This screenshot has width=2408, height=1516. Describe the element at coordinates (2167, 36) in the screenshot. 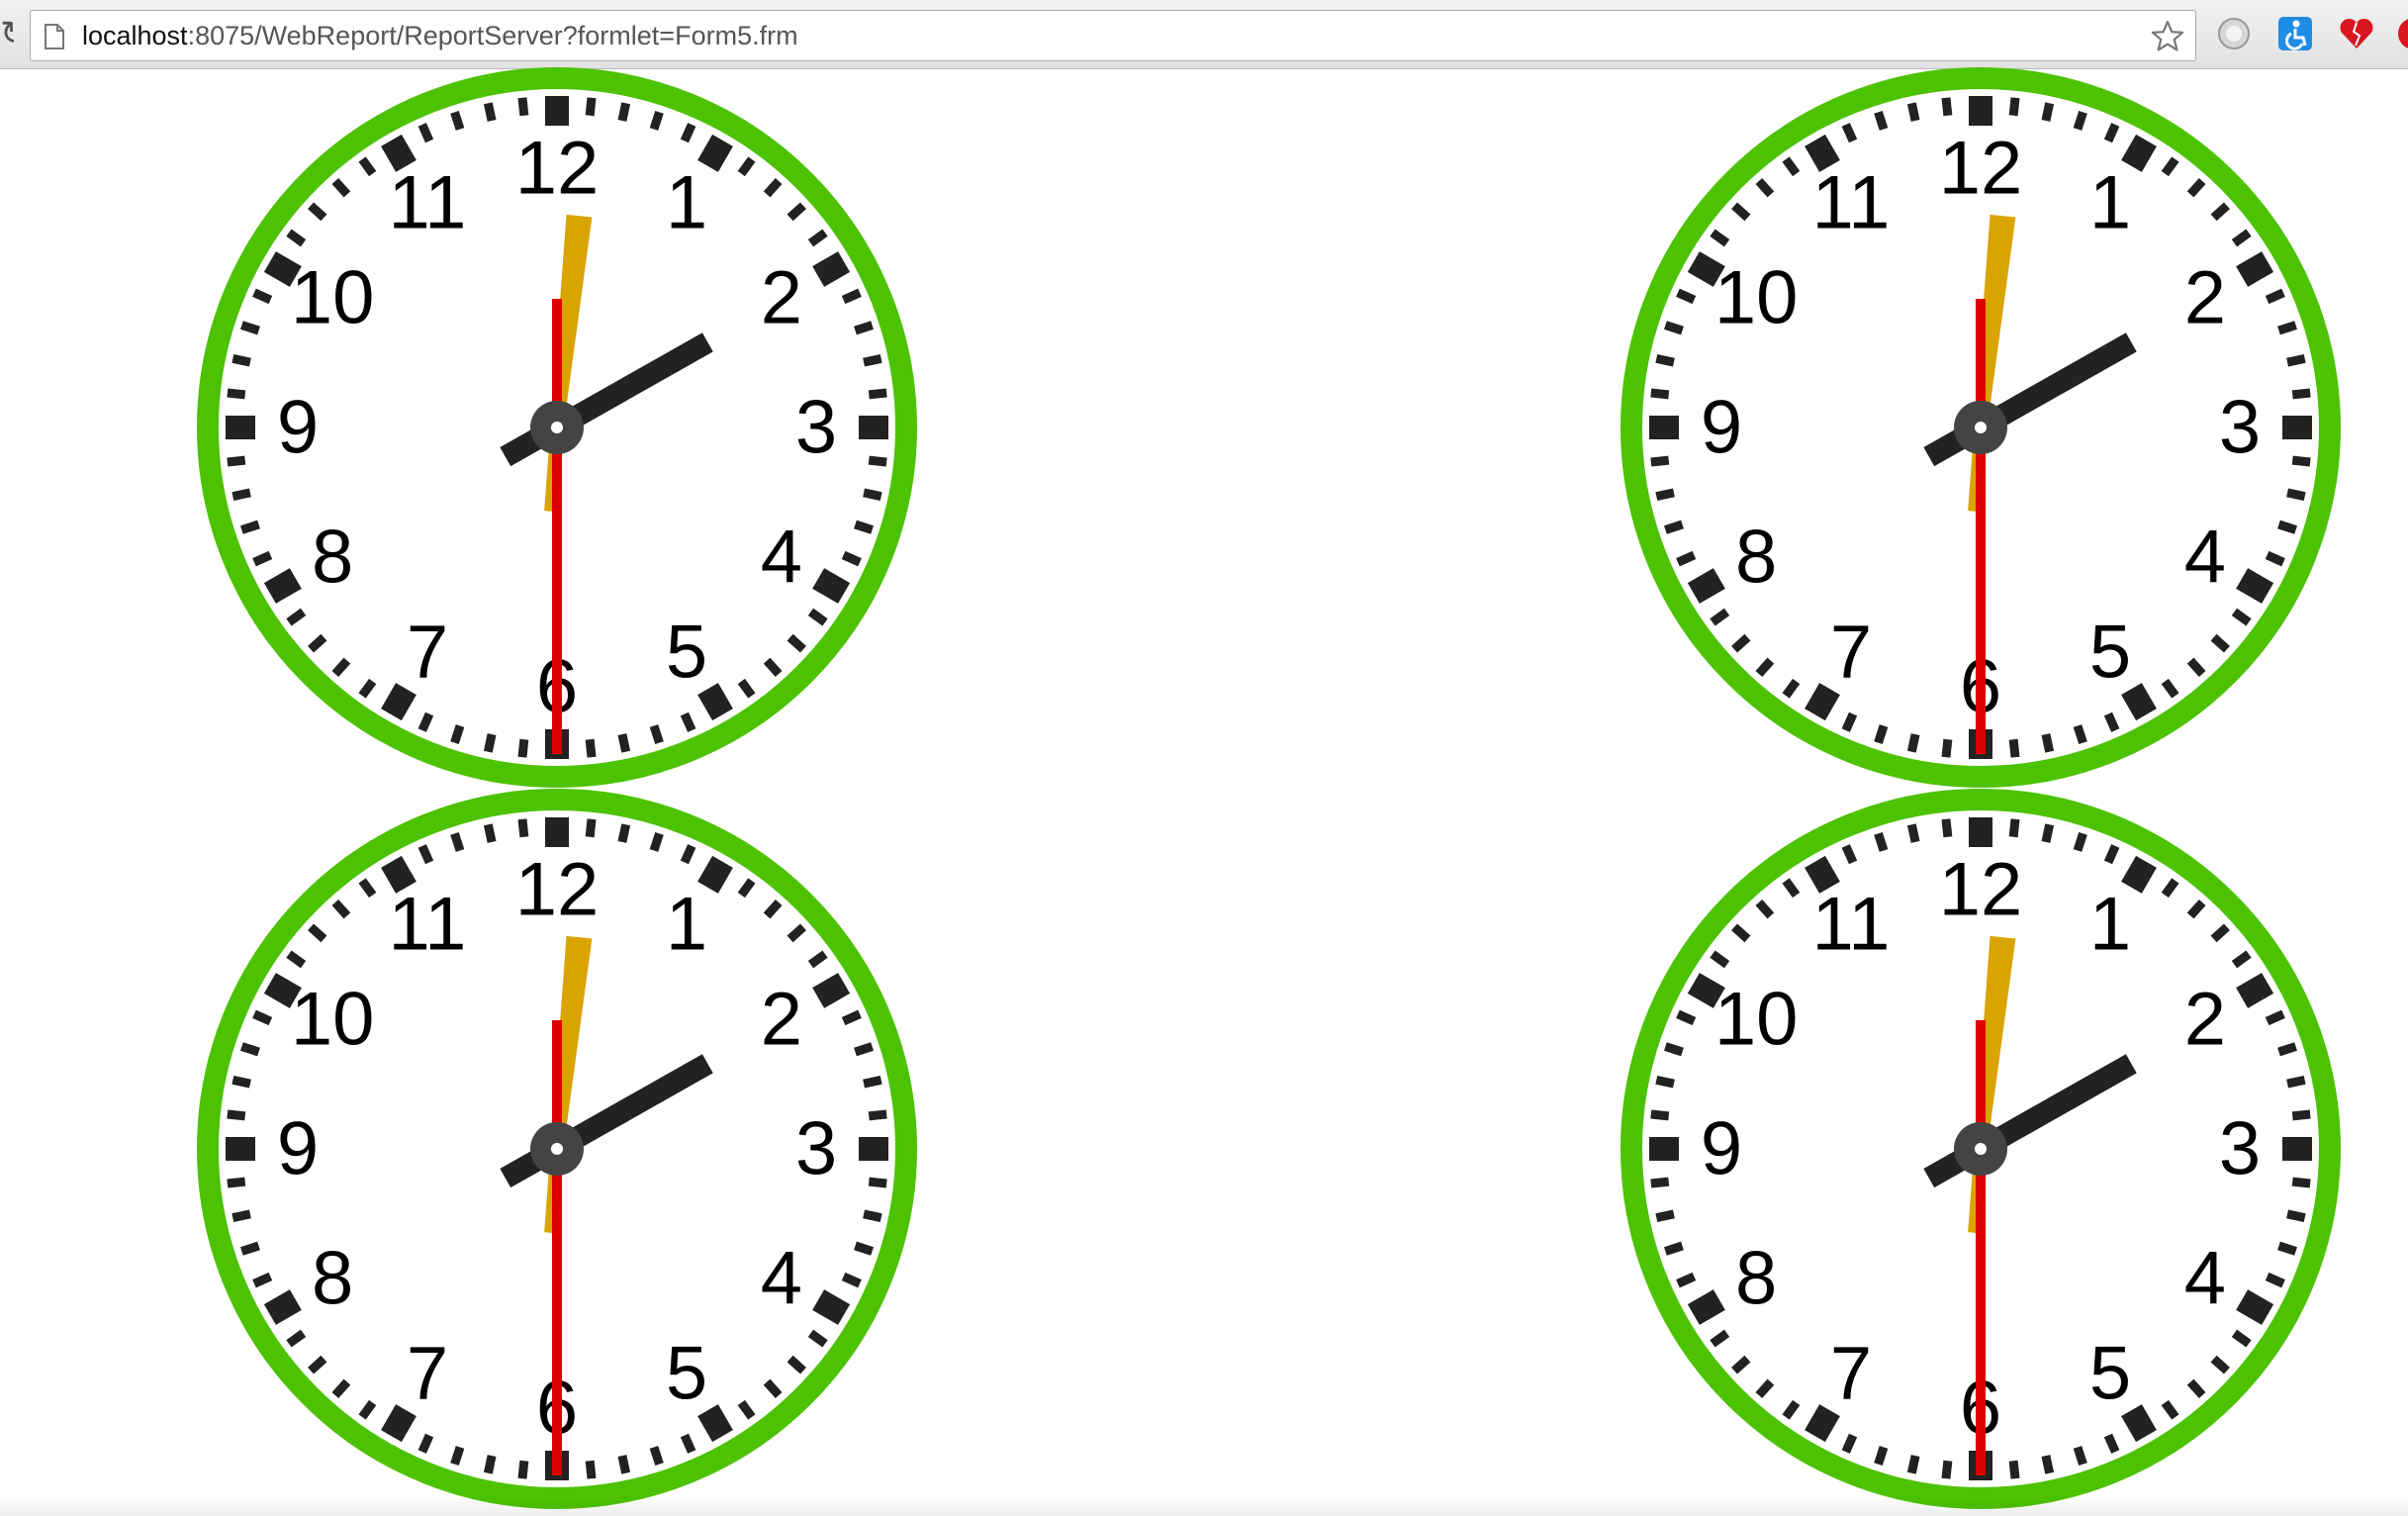

I see `star-icon` at that location.